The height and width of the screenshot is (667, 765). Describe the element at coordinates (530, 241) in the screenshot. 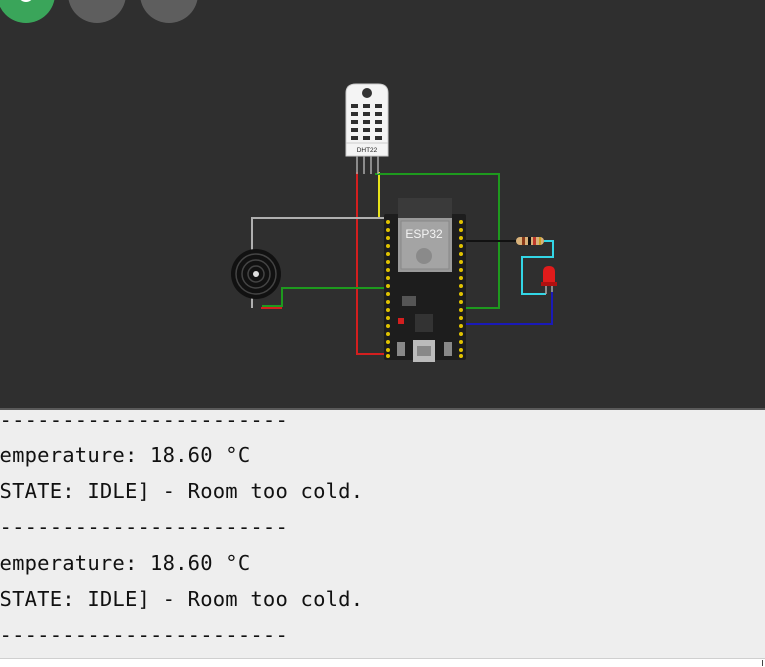

I see `resistor` at that location.